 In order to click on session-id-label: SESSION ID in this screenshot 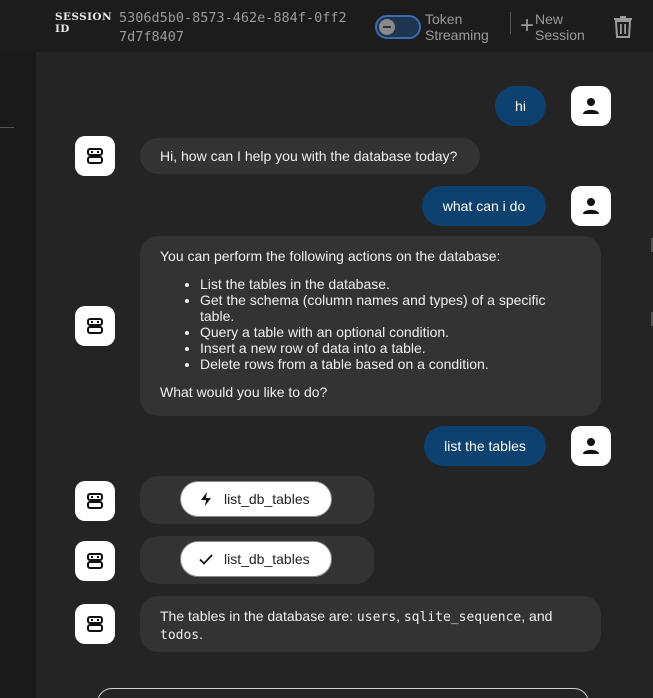, I will do `click(83, 23)`.